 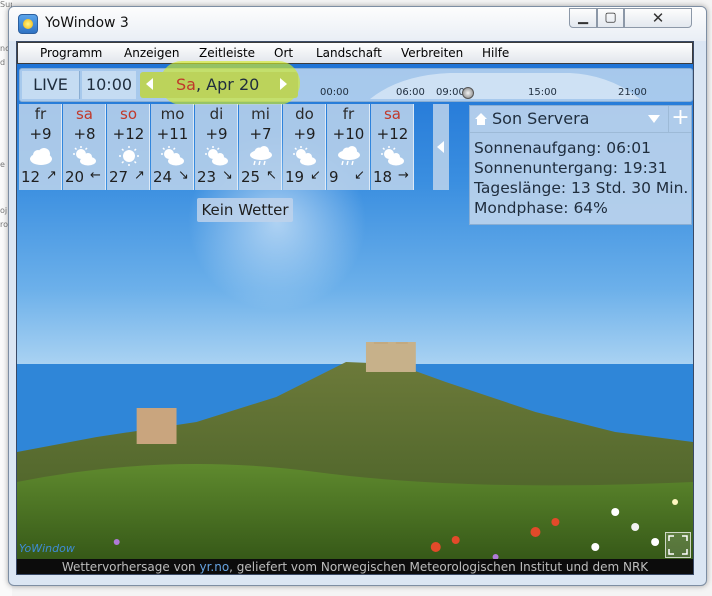 What do you see at coordinates (468, 93) in the screenshot?
I see `timeline-slider-knob` at bounding box center [468, 93].